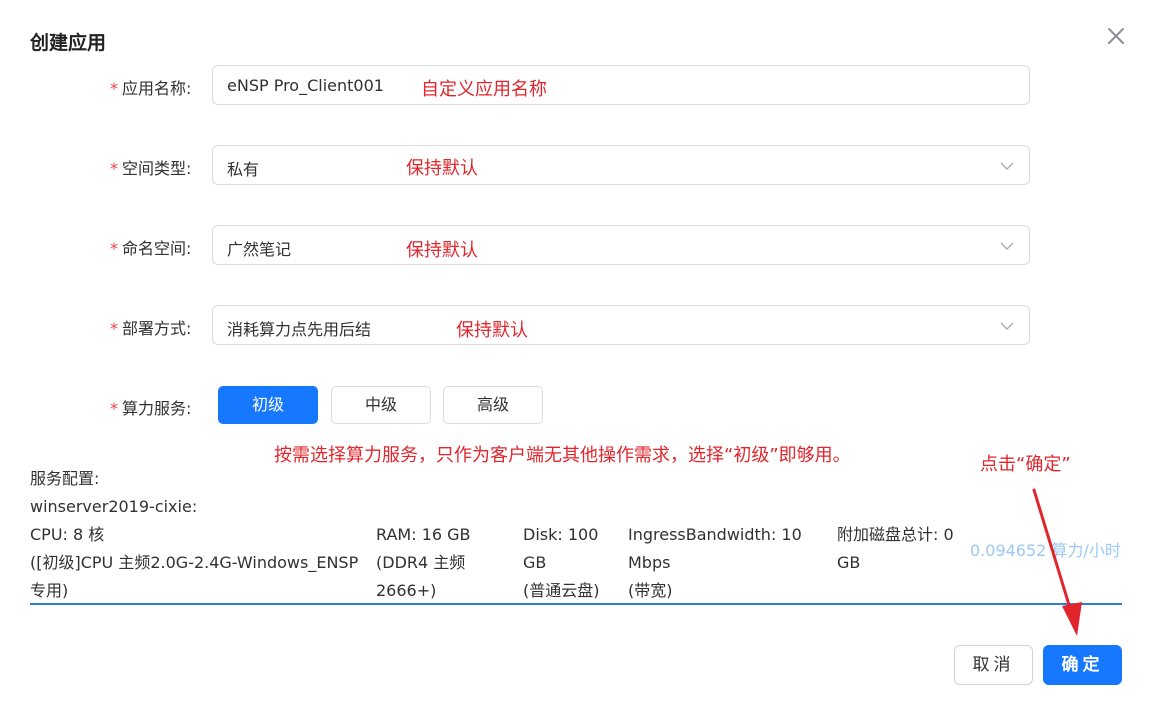 The width and height of the screenshot is (1152, 710). I want to click on service-config-heading: 服务配置:, so click(65, 478).